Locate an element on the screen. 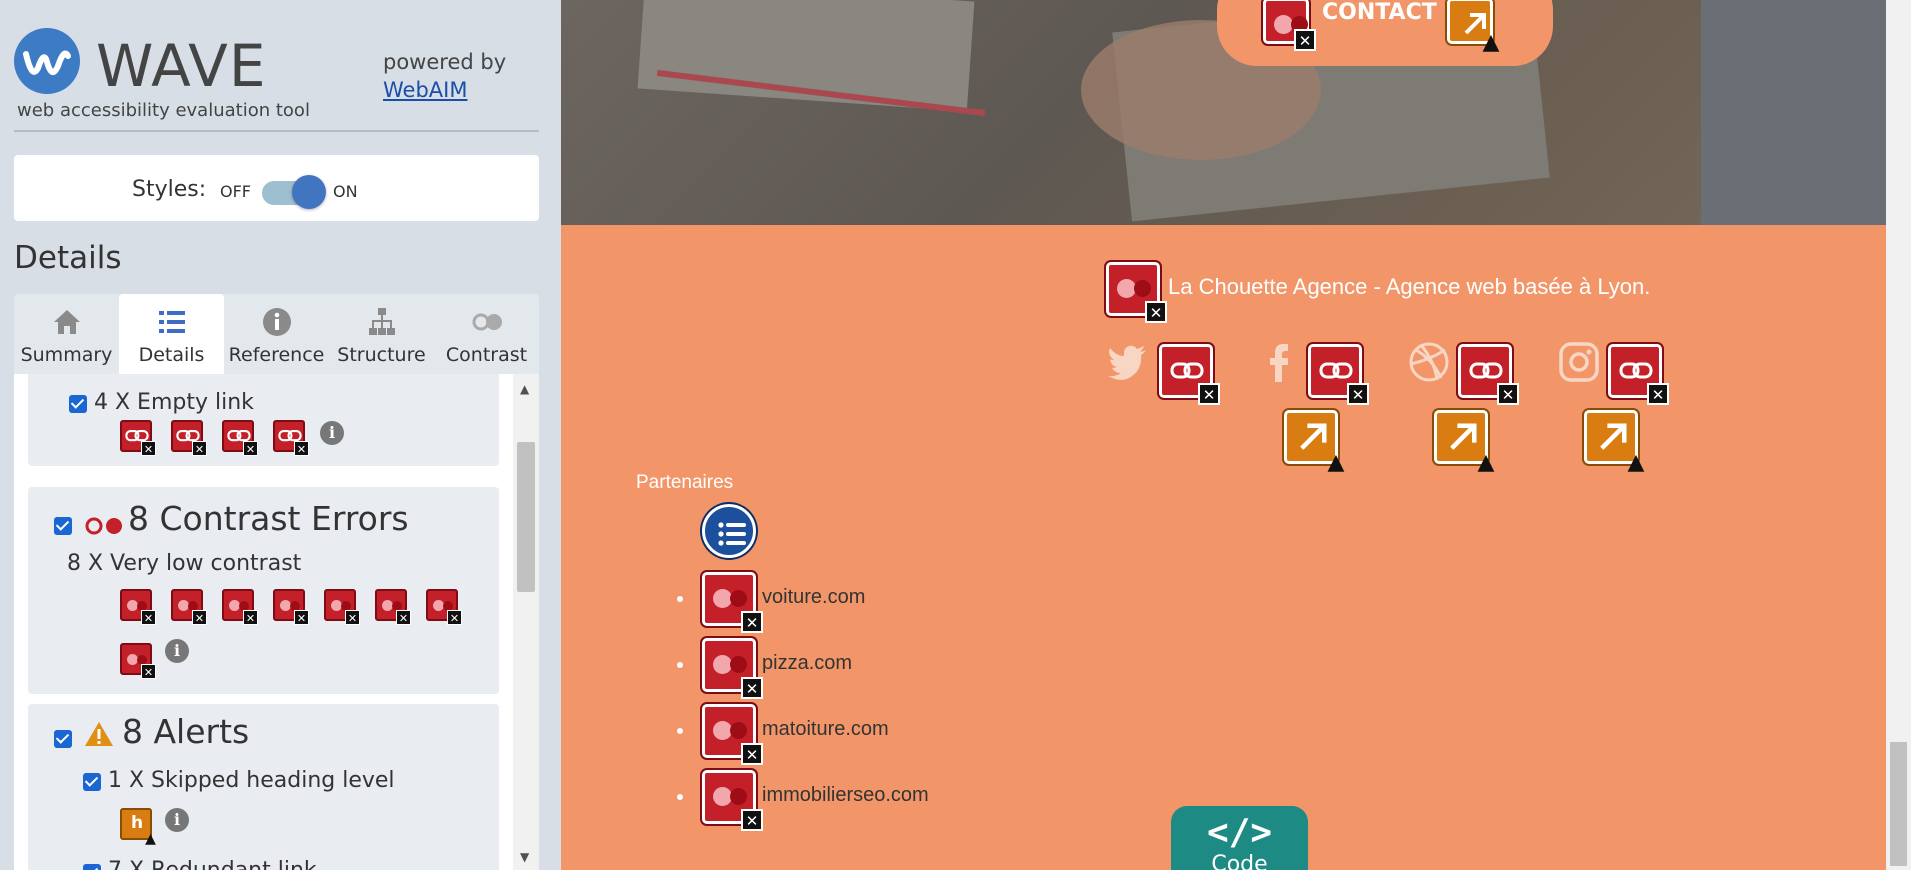 This screenshot has width=1911, height=870. contrast-checkbox is located at coordinates (63, 526).